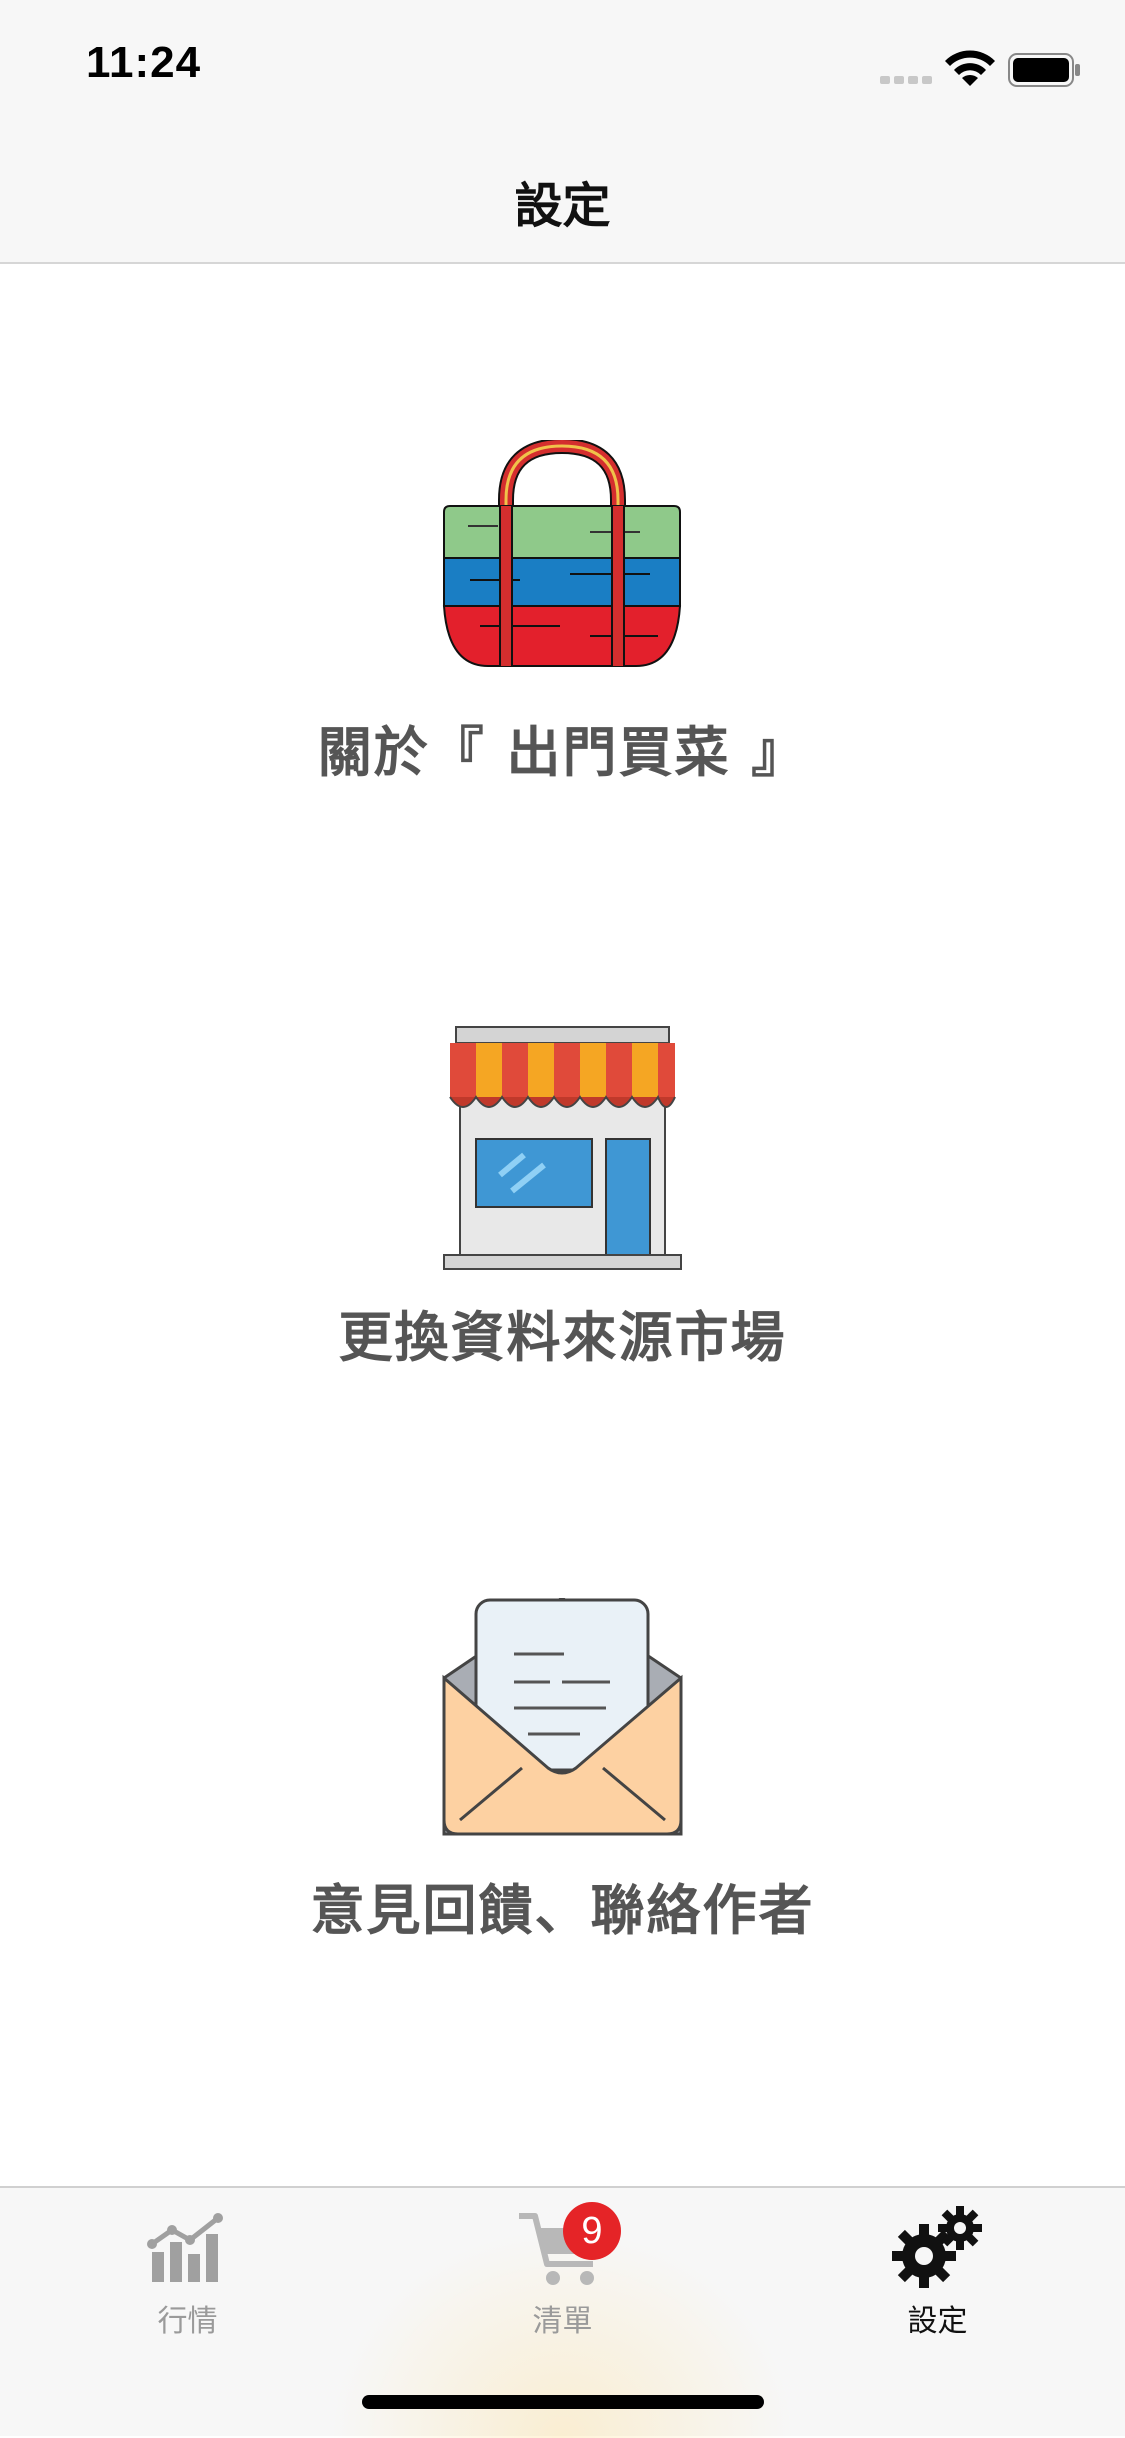 This screenshot has width=1125, height=2438. I want to click on change-market-item: 更換資料來源市場, so click(562, 1197).